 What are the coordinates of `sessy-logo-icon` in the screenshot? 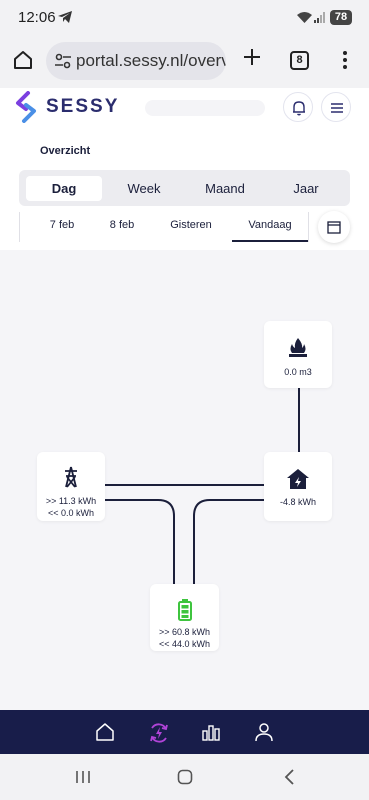 It's located at (27, 107).